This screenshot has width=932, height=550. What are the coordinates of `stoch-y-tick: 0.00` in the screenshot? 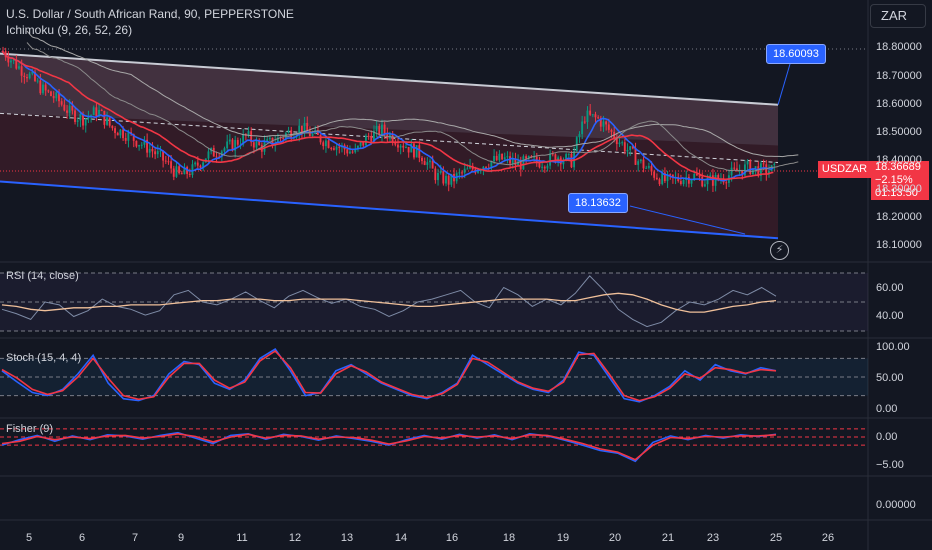 It's located at (887, 409).